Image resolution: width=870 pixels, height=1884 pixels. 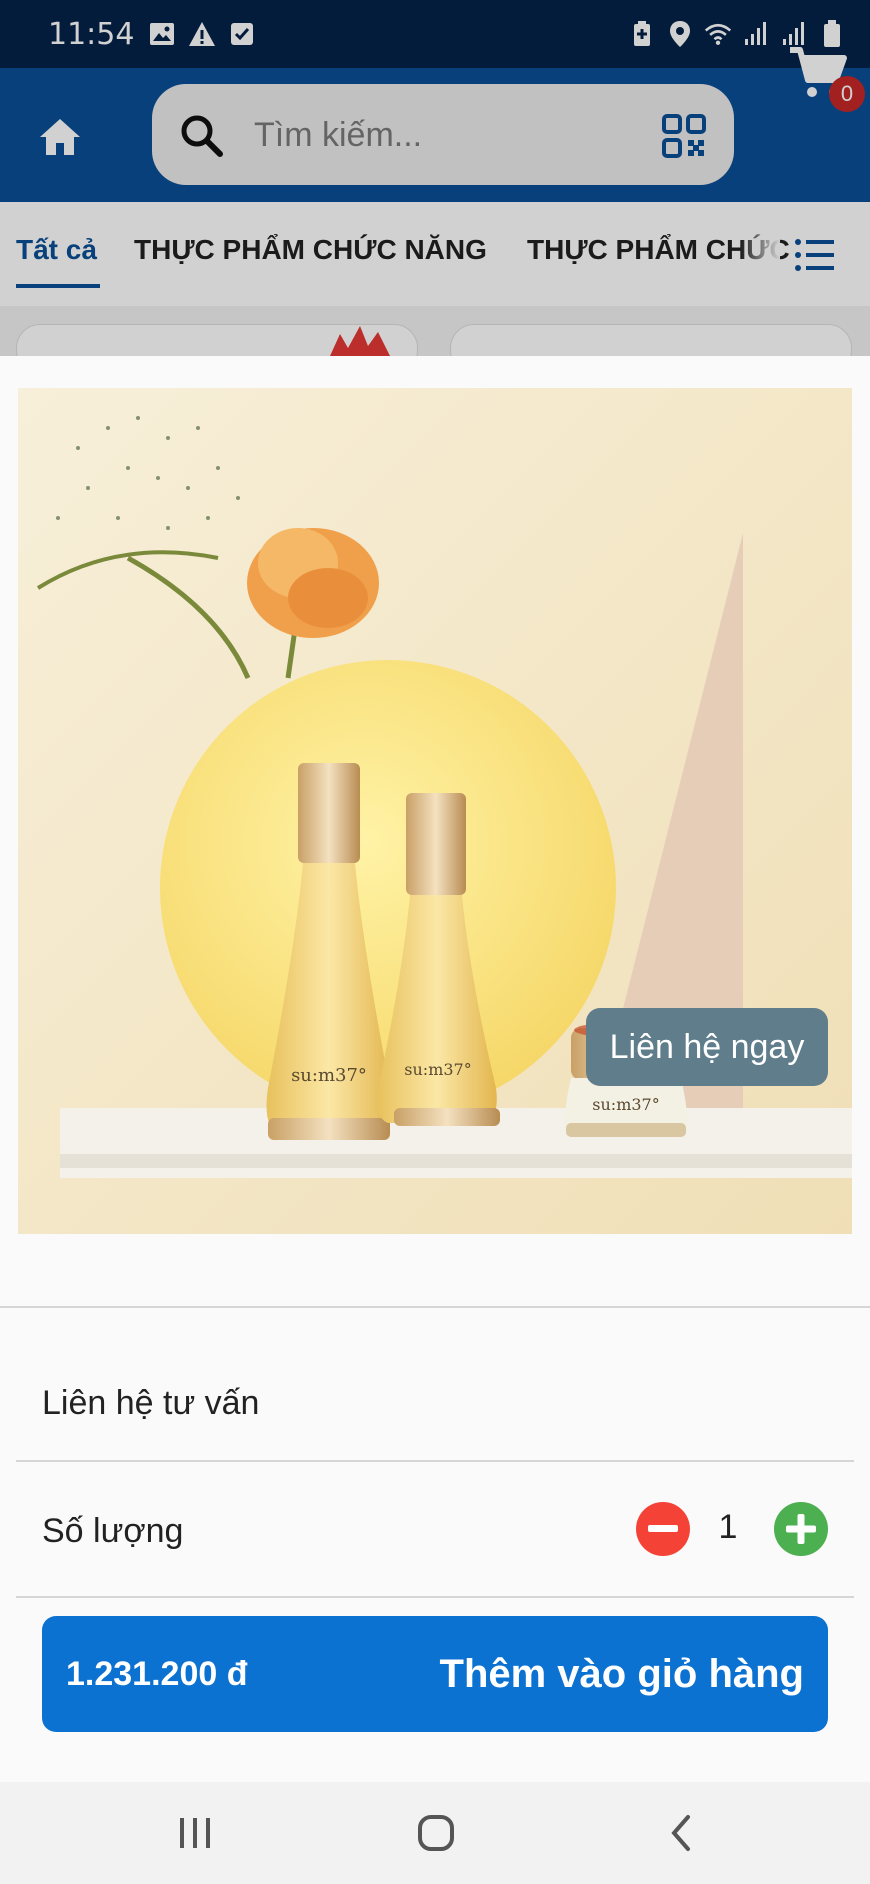 I want to click on active-tab-indicator, so click(x=58, y=286).